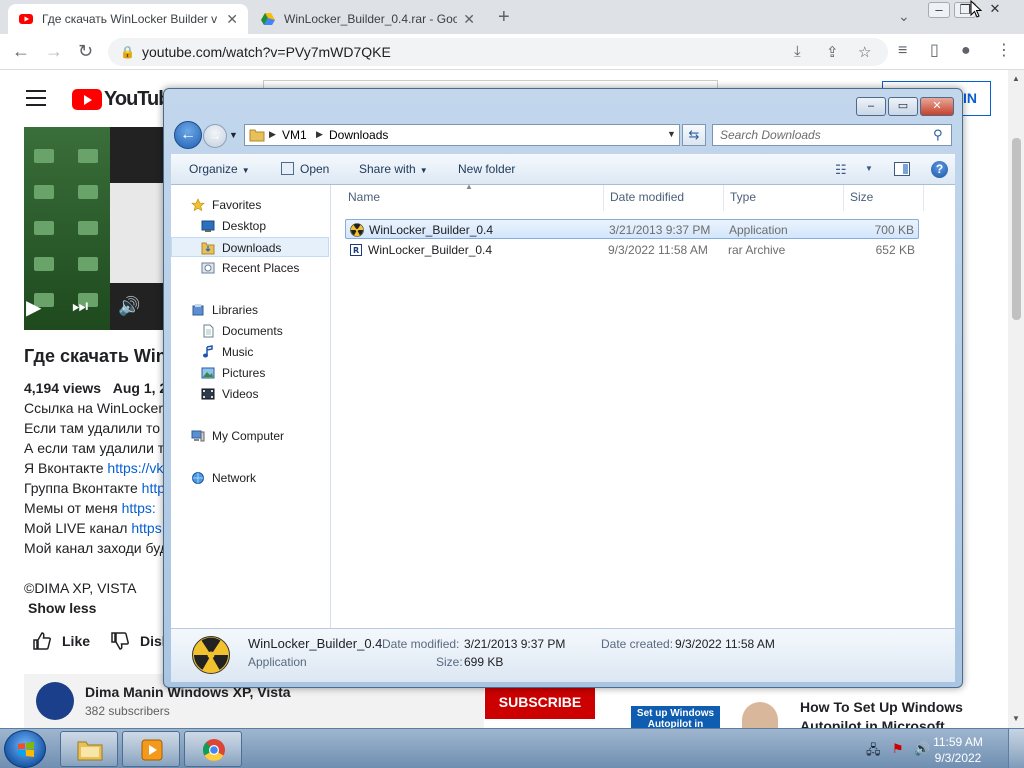 This screenshot has width=1024, height=768. I want to click on libraries-icon, so click(198, 310).